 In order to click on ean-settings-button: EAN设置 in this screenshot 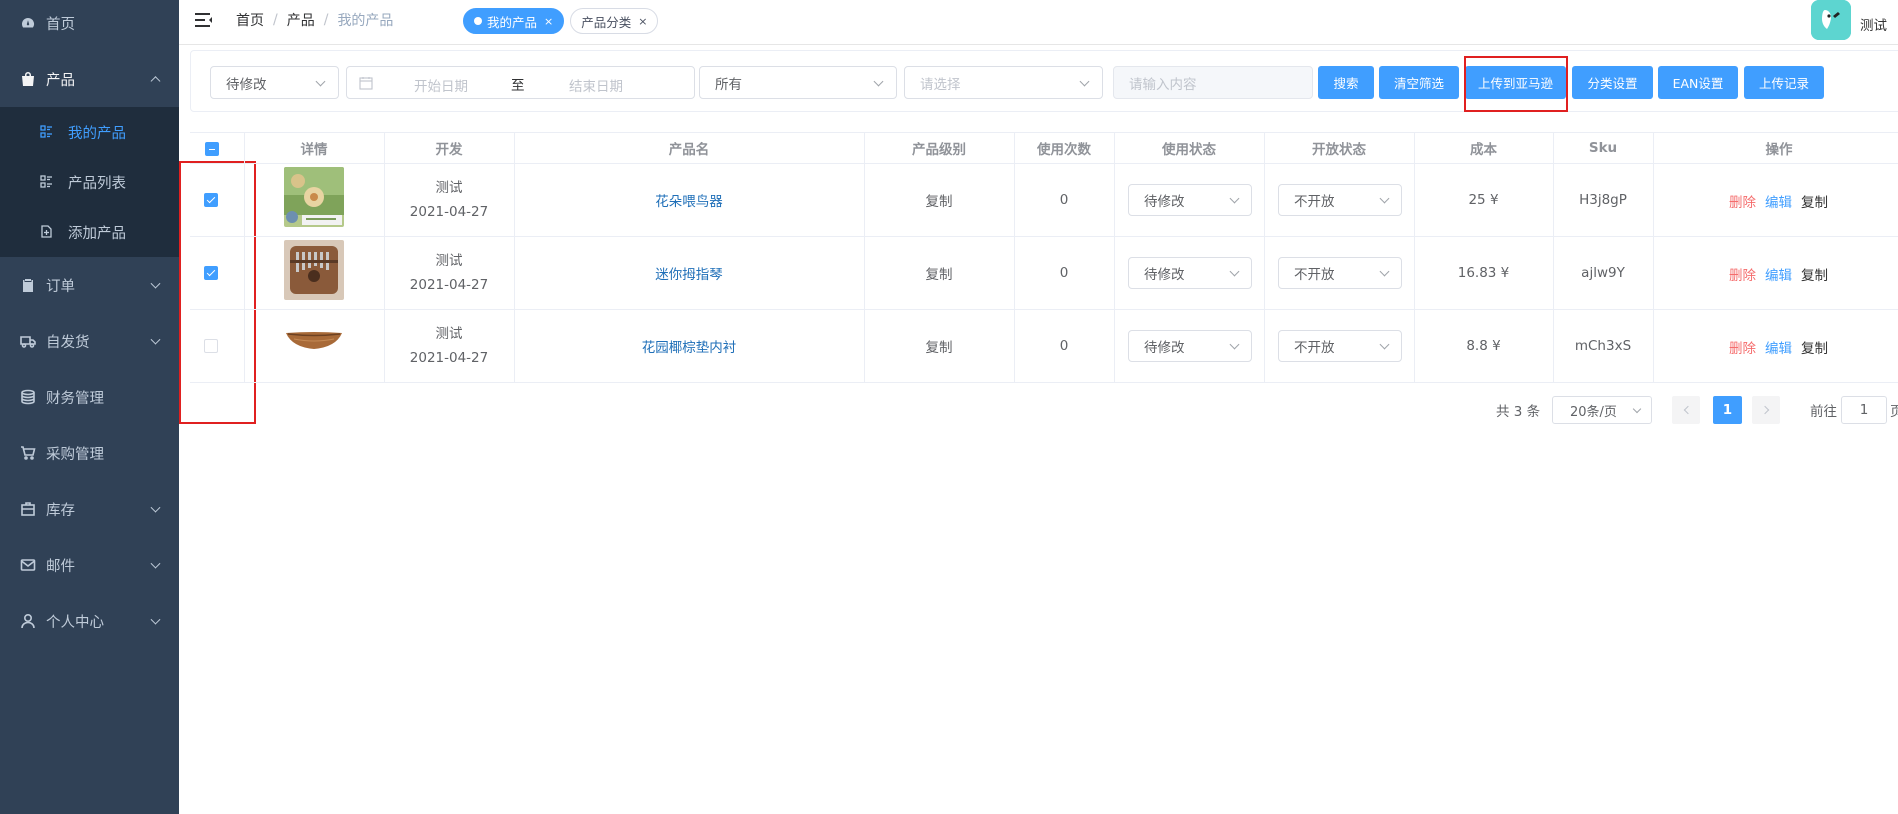, I will do `click(1698, 82)`.